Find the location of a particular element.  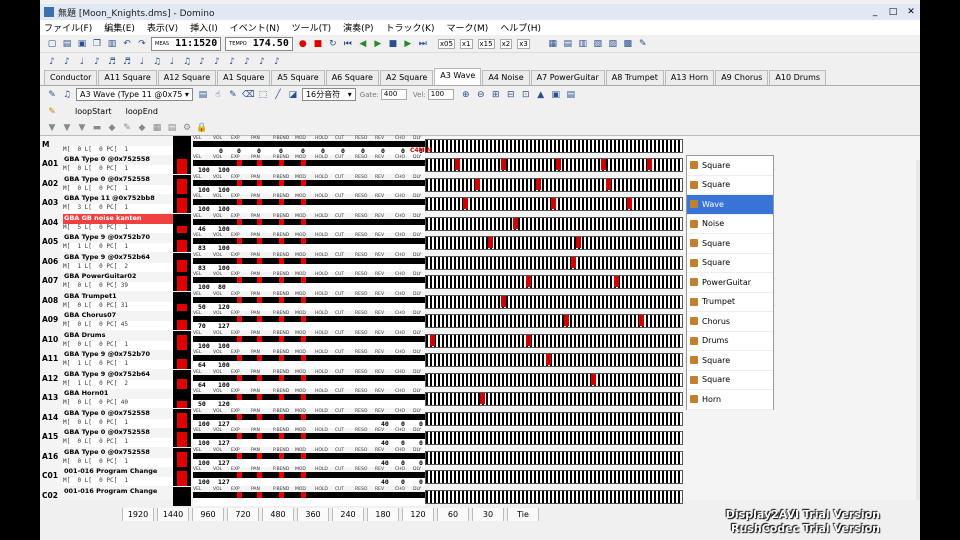

track-select: A3 Wave (Type 11 @0x75 ▾ is located at coordinates (134, 94).